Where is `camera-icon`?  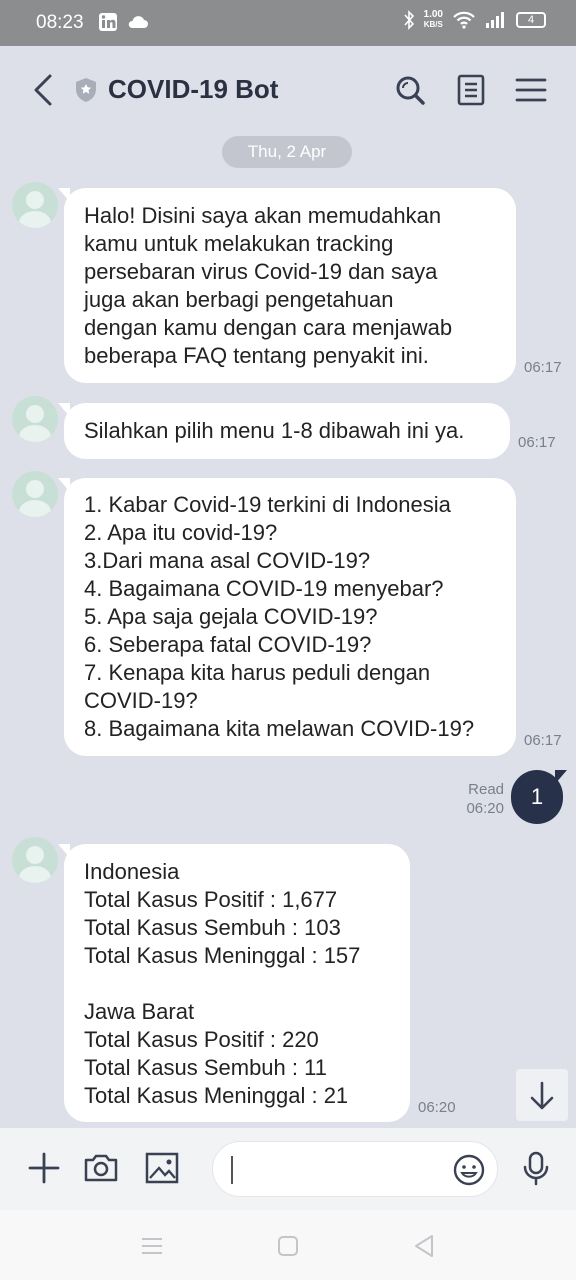
camera-icon is located at coordinates (101, 1168).